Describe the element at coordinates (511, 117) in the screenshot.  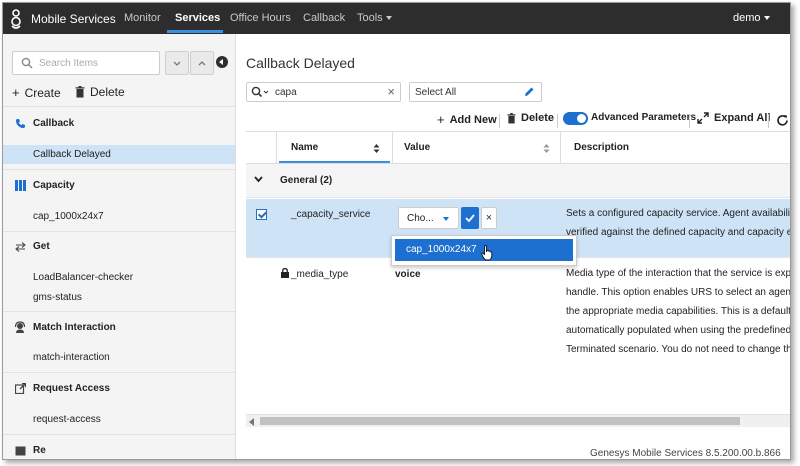
I see `trash-icon` at that location.